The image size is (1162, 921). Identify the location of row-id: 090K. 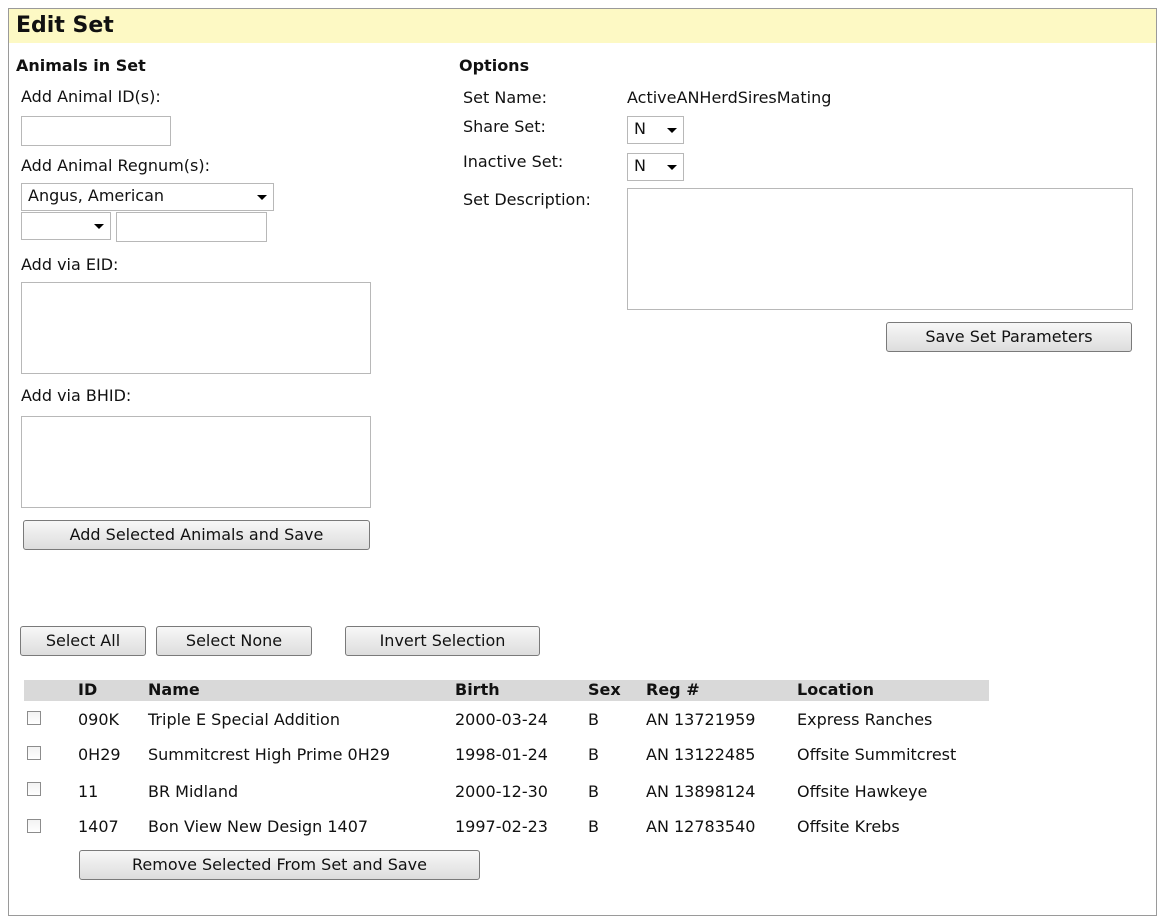
(99, 719).